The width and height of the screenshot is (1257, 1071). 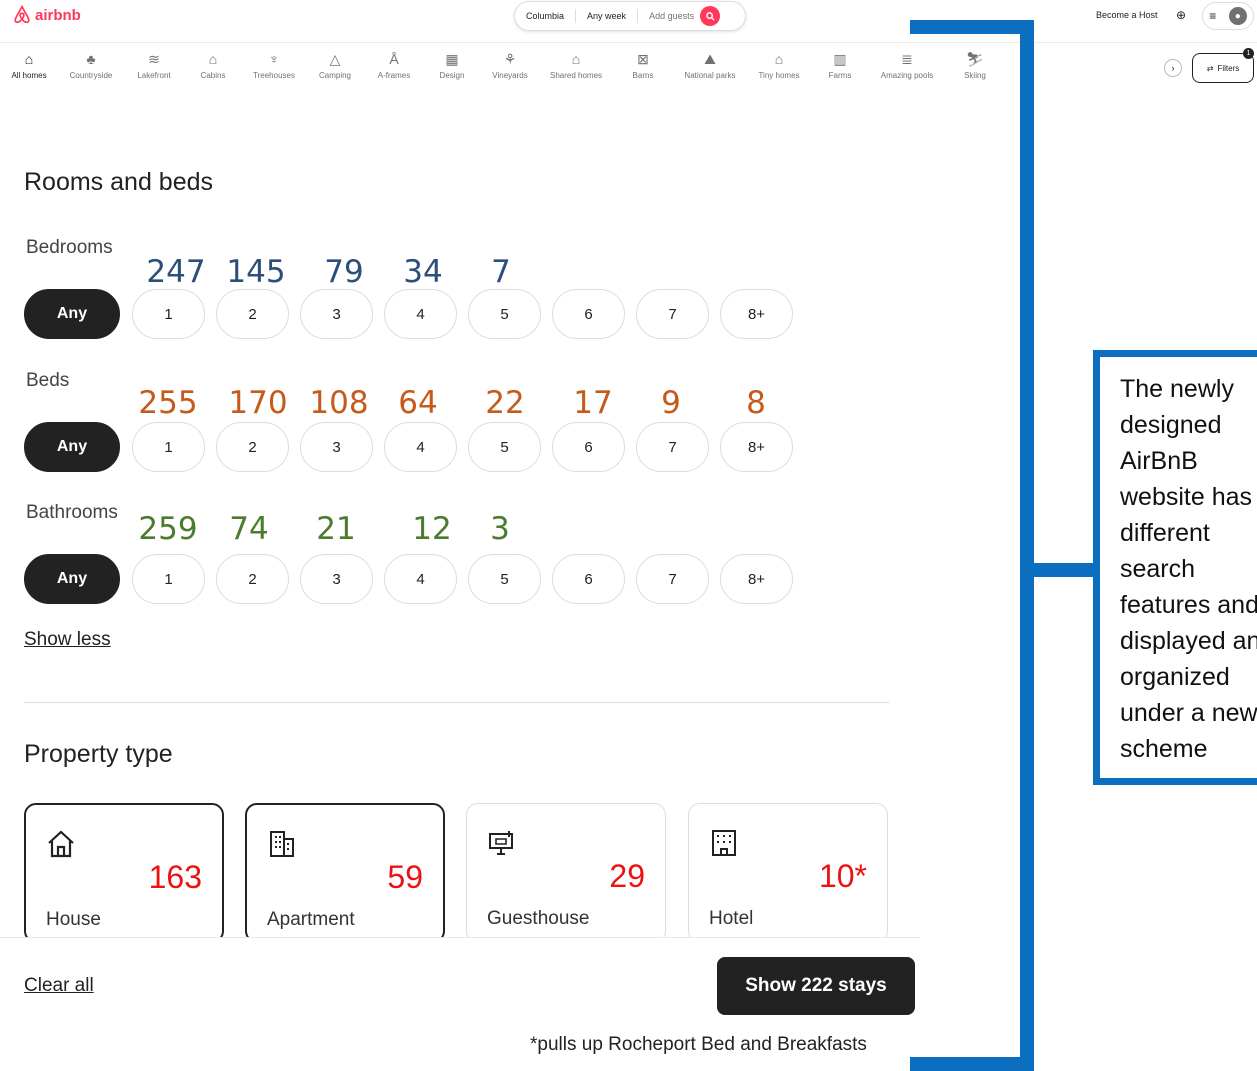 I want to click on bathrooms-option-4: 4, so click(x=420, y=579).